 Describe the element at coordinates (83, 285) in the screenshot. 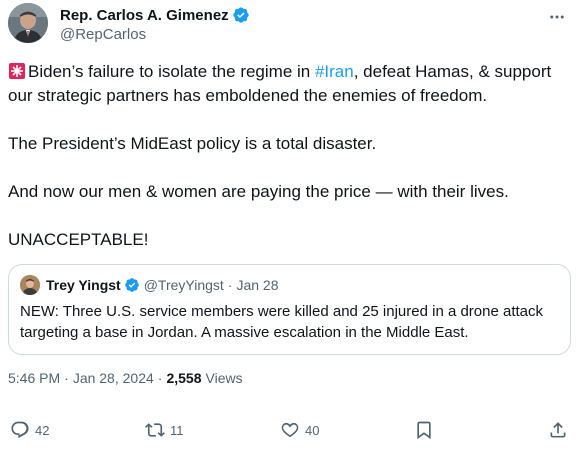

I see `quoted-author-name: Trey Yingst` at that location.